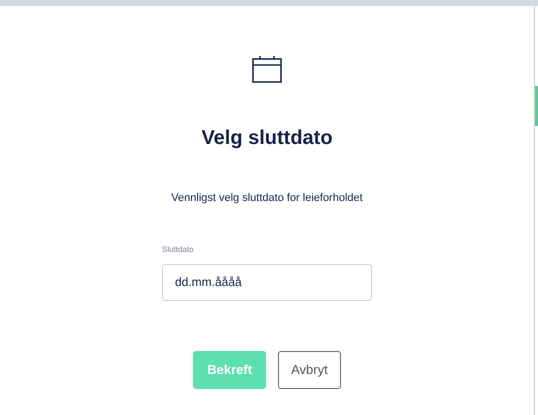 This screenshot has width=538, height=415. I want to click on cancel-button: Avbryt, so click(309, 369).